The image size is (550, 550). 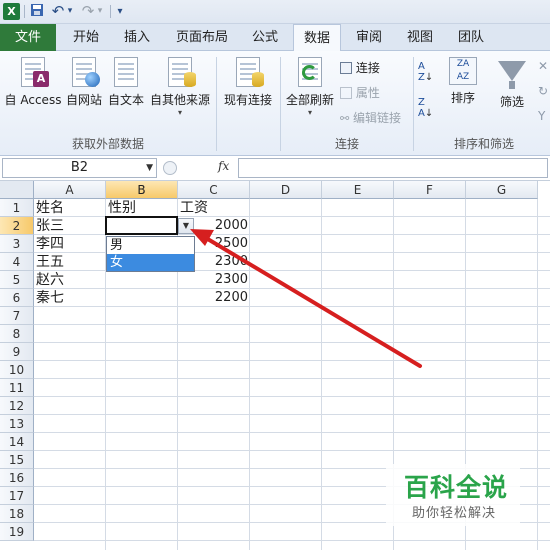 What do you see at coordinates (141, 225) in the screenshot?
I see `active-cell-b2` at bounding box center [141, 225].